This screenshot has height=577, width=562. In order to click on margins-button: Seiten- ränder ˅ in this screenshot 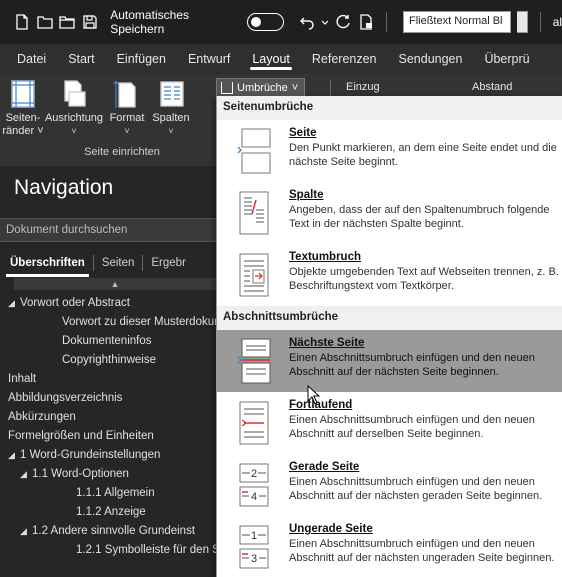, I will do `click(23, 108)`.